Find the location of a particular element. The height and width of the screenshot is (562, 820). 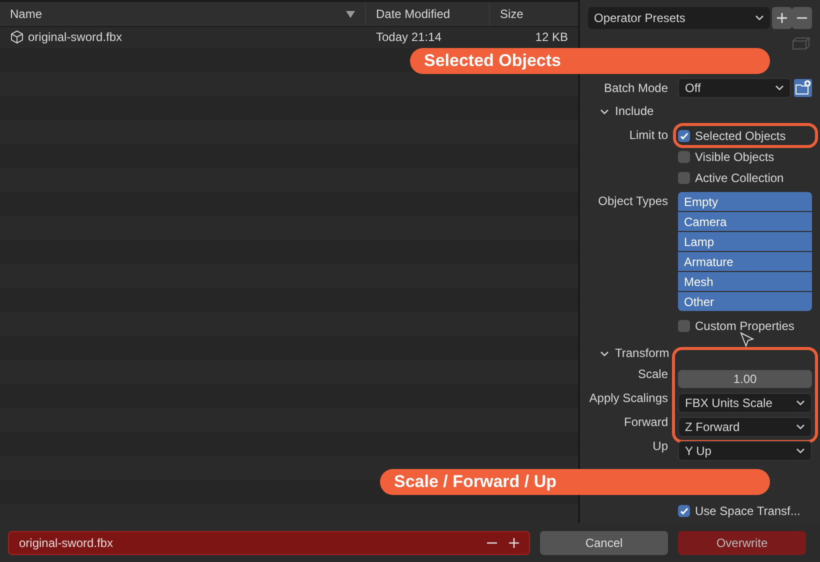

presets-dropdown: Operator Presets is located at coordinates (679, 17).